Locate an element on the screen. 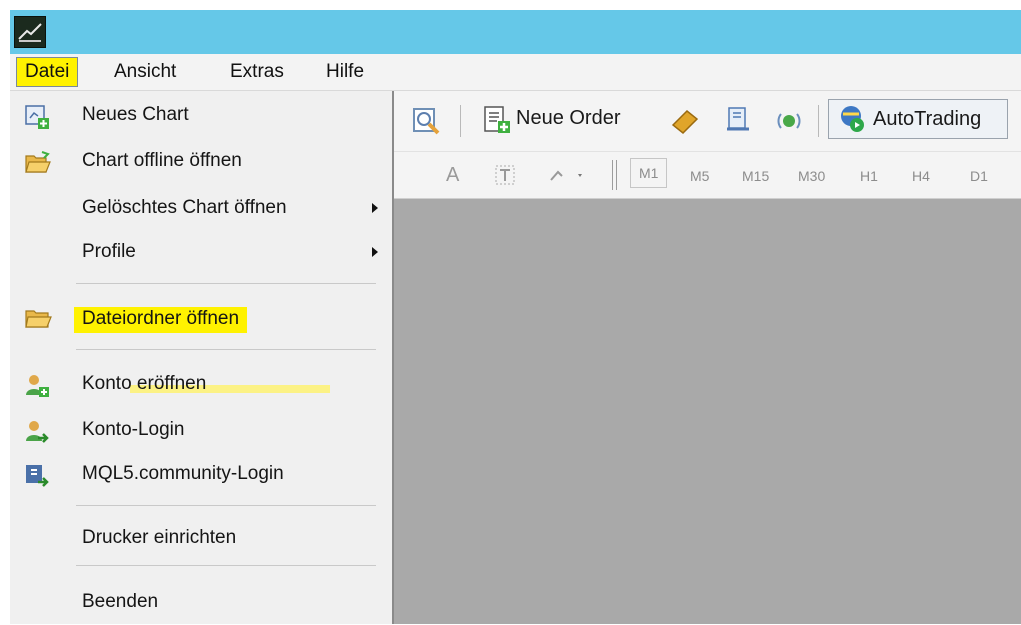 This screenshot has width=1021, height=625. menu-item-konto-login: Konto-Login is located at coordinates (200, 433).